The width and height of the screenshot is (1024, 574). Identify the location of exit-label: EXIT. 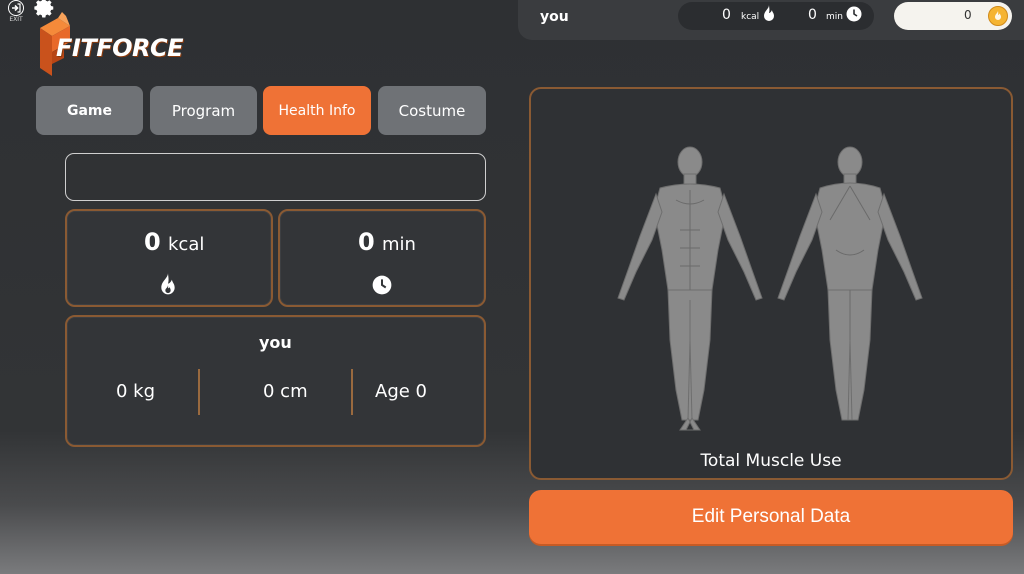
(16, 19).